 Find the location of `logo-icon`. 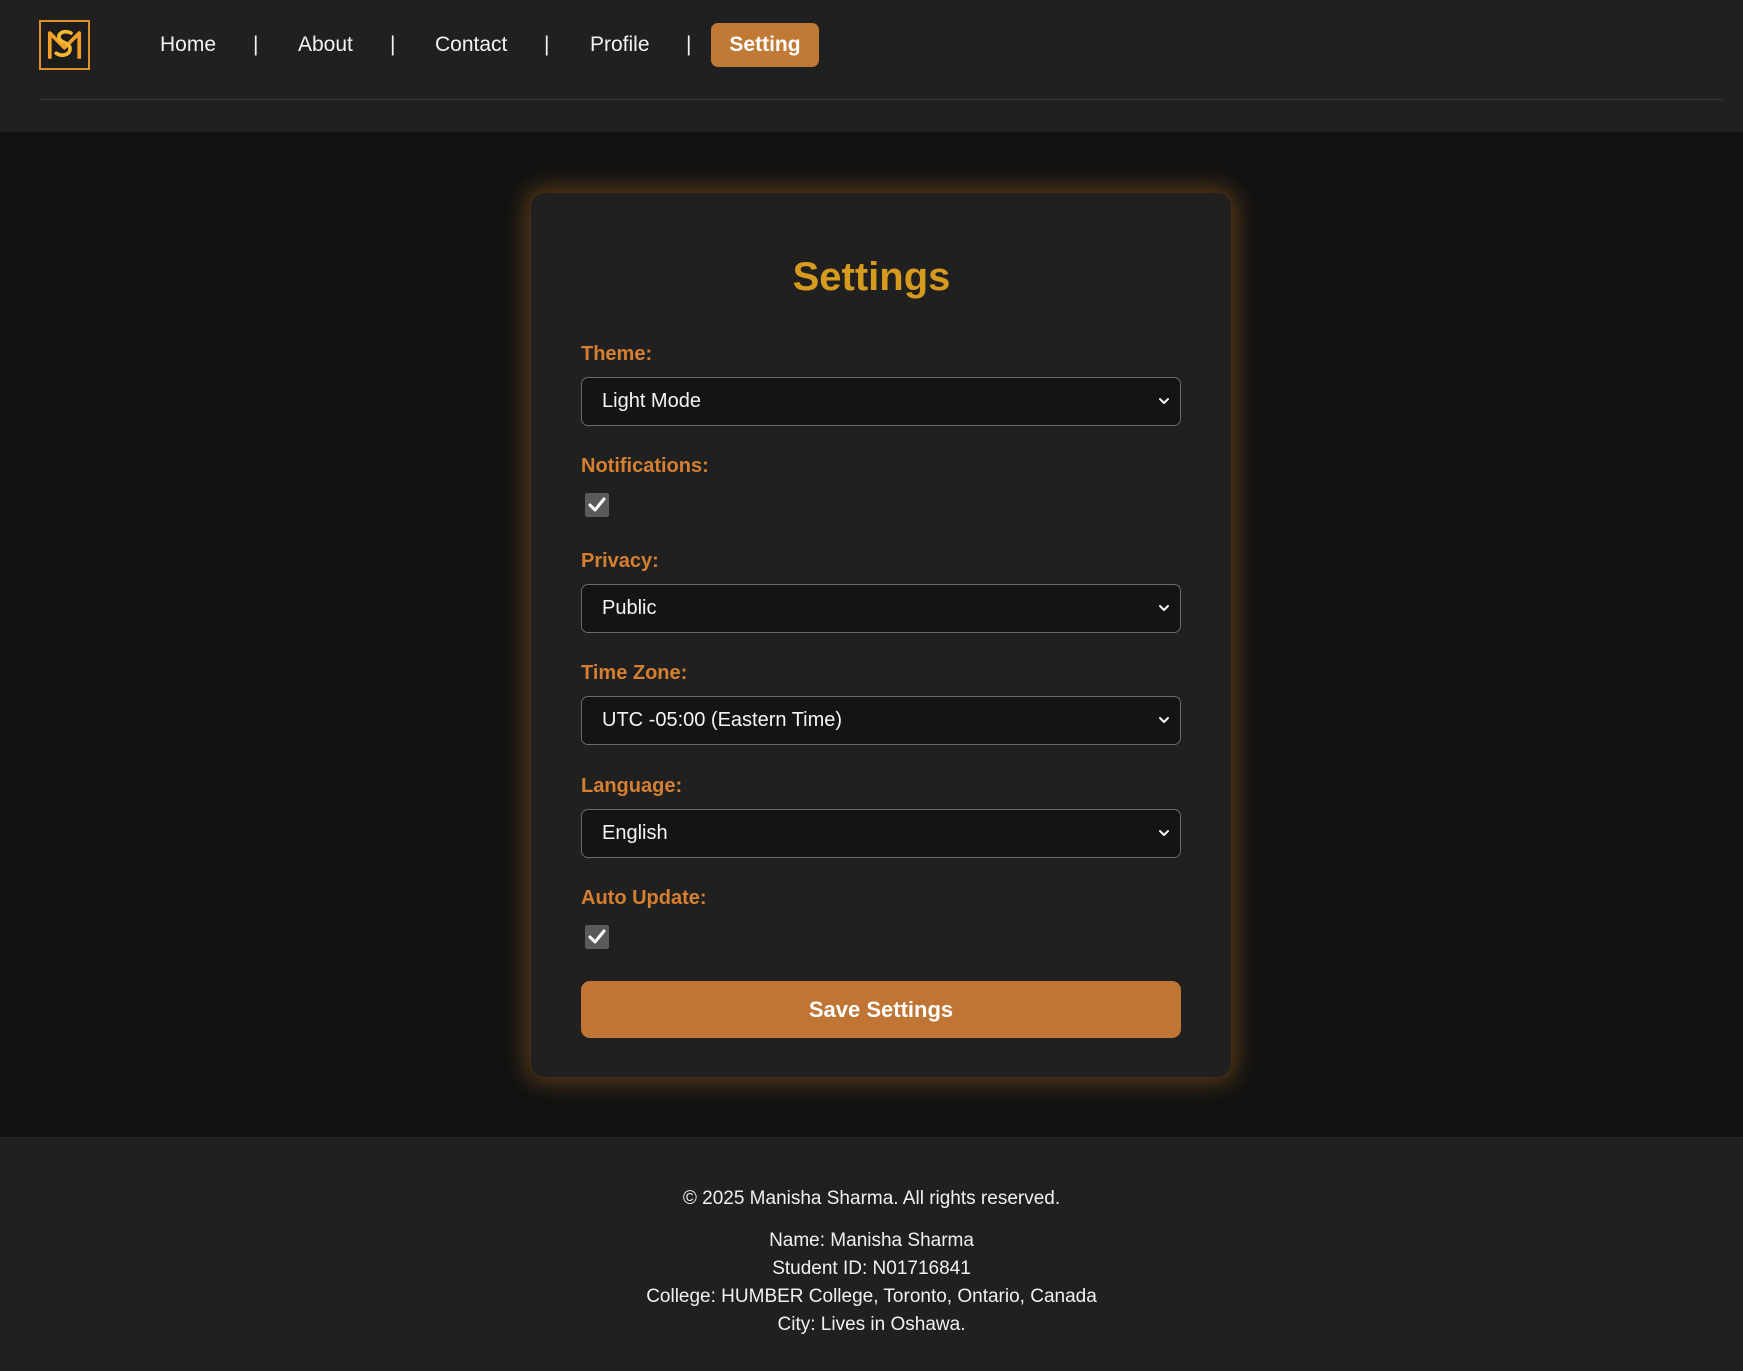

logo-icon is located at coordinates (64, 45).